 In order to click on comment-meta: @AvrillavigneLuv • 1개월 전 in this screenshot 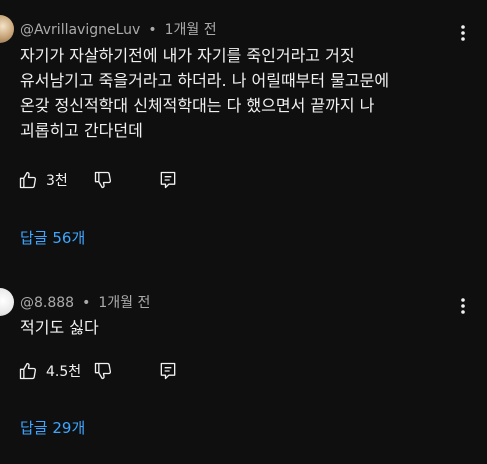, I will do `click(118, 29)`.